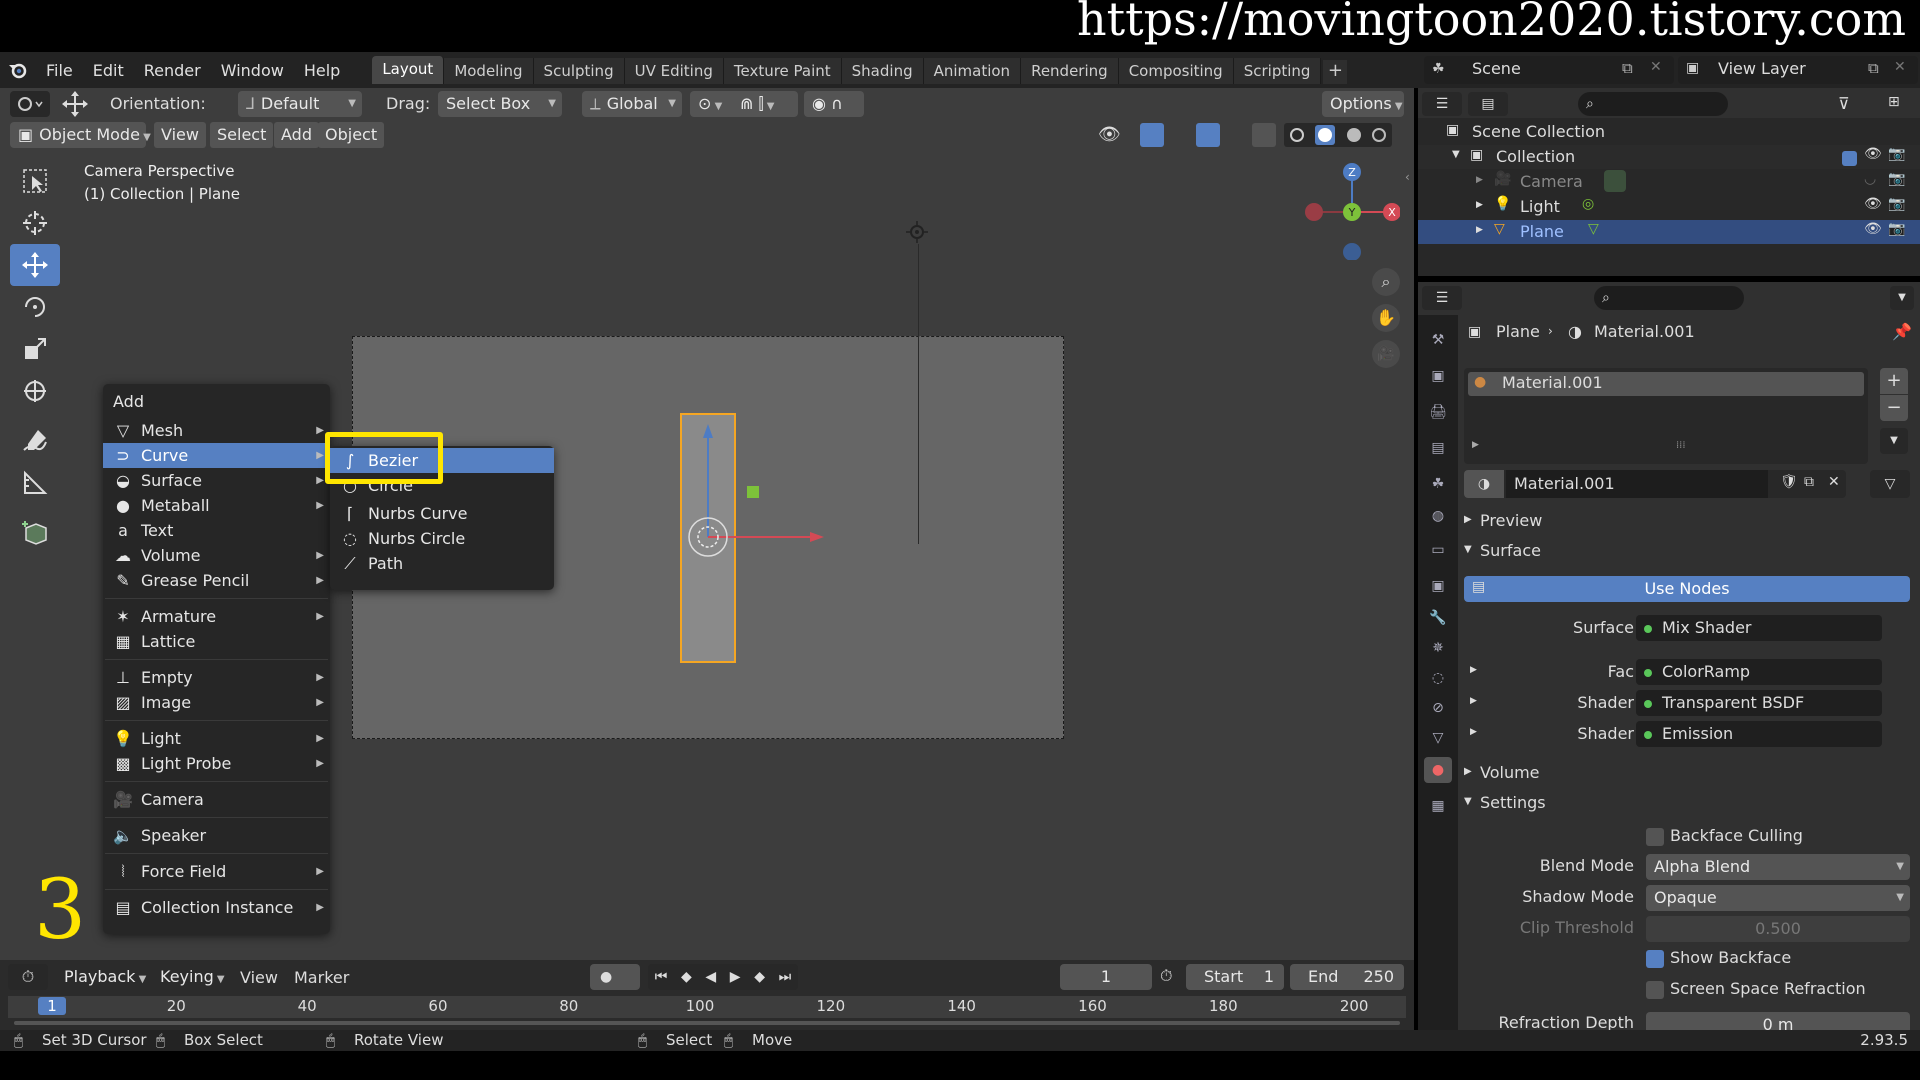 Image resolution: width=1920 pixels, height=1080 pixels. Describe the element at coordinates (1900, 67) in the screenshot. I see `delete-view-layer-icon: ✕` at that location.